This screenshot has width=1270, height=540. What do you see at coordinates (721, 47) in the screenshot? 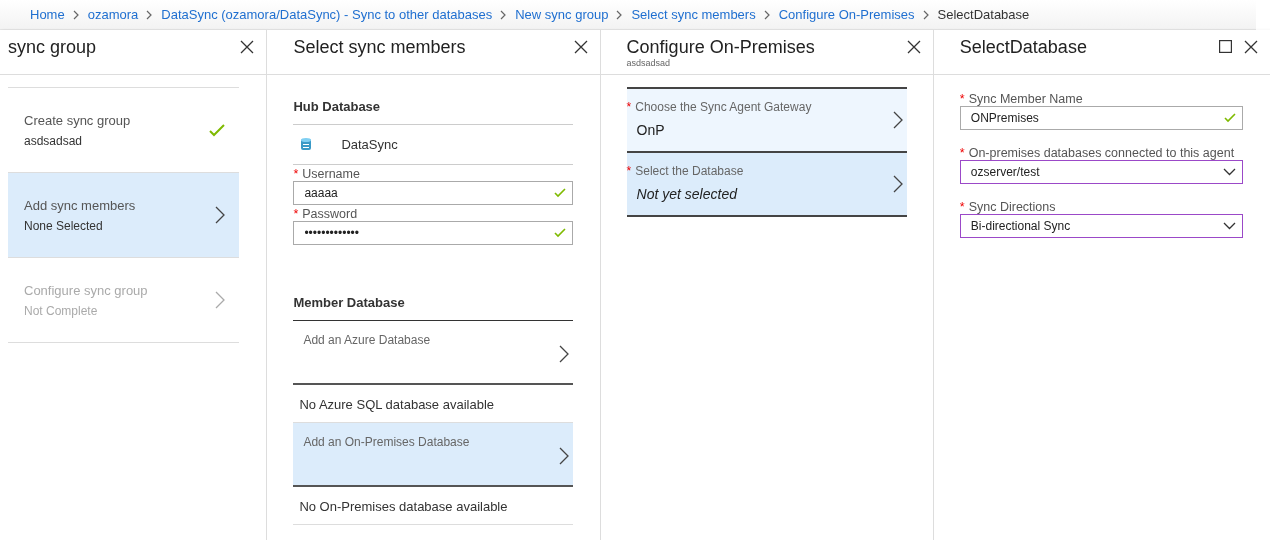
I see `panel-title: Configure On-Premises` at bounding box center [721, 47].